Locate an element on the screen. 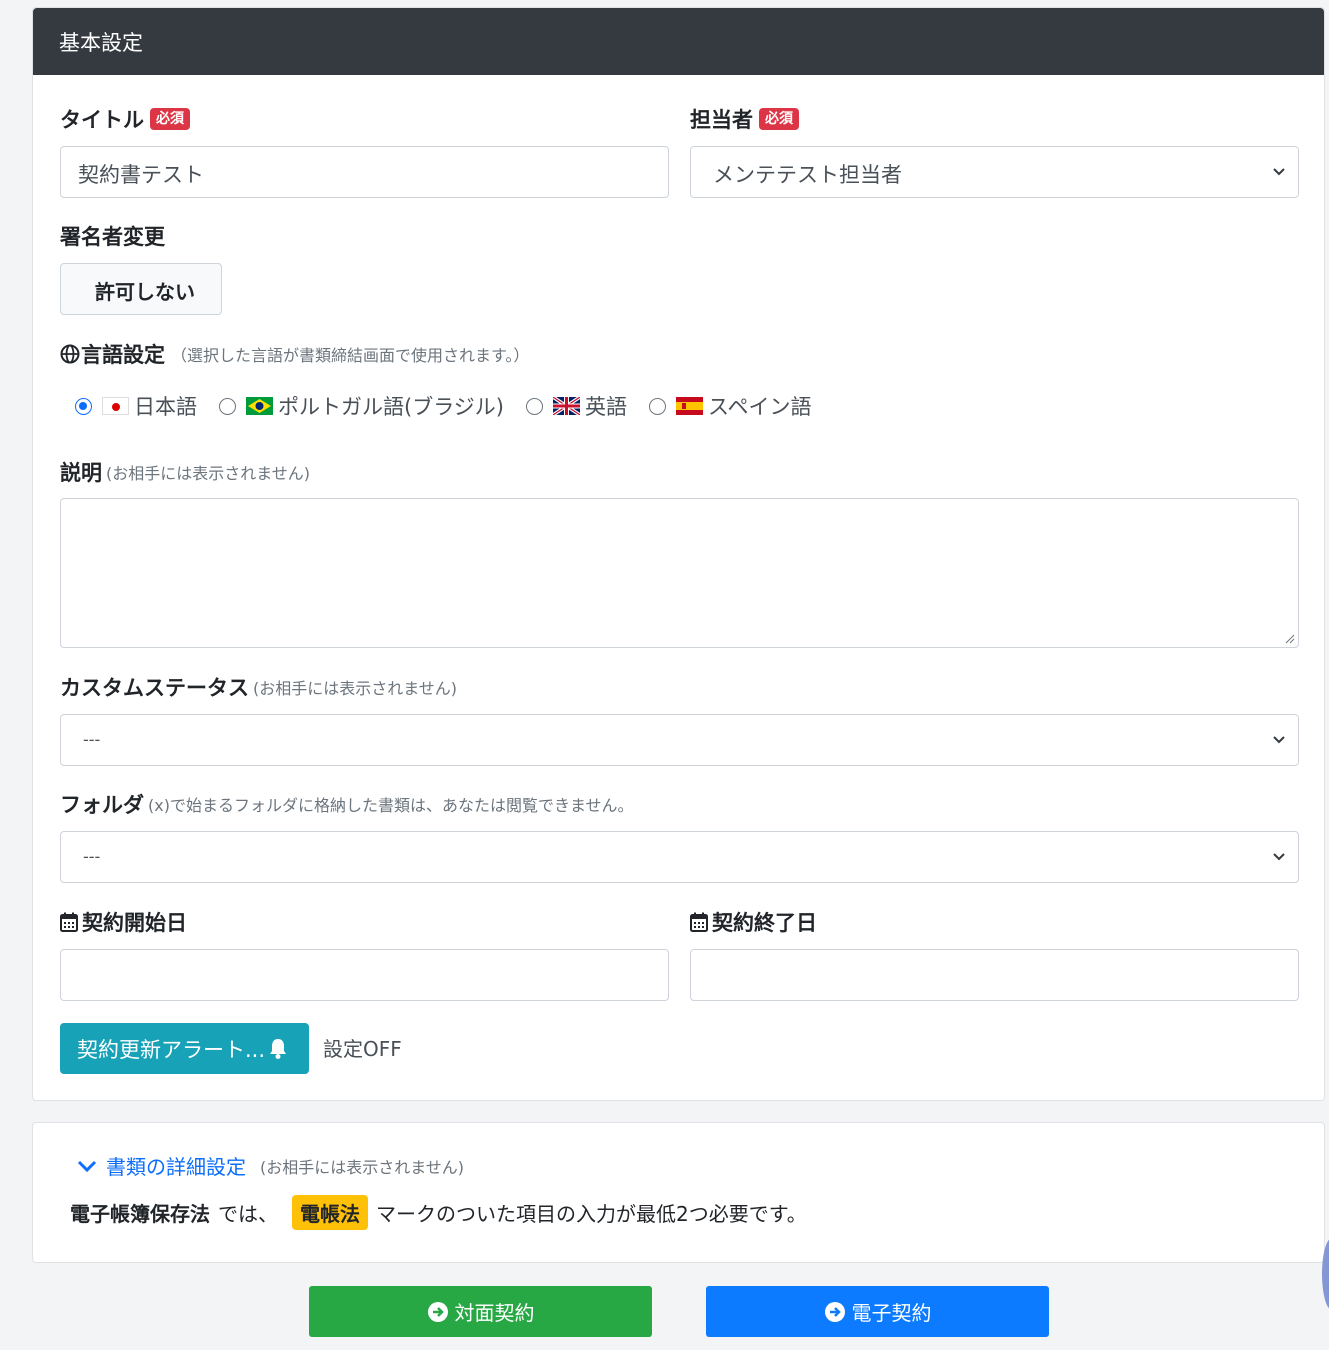 Image resolution: width=1329 pixels, height=1350 pixels. description-textarea is located at coordinates (679, 573).